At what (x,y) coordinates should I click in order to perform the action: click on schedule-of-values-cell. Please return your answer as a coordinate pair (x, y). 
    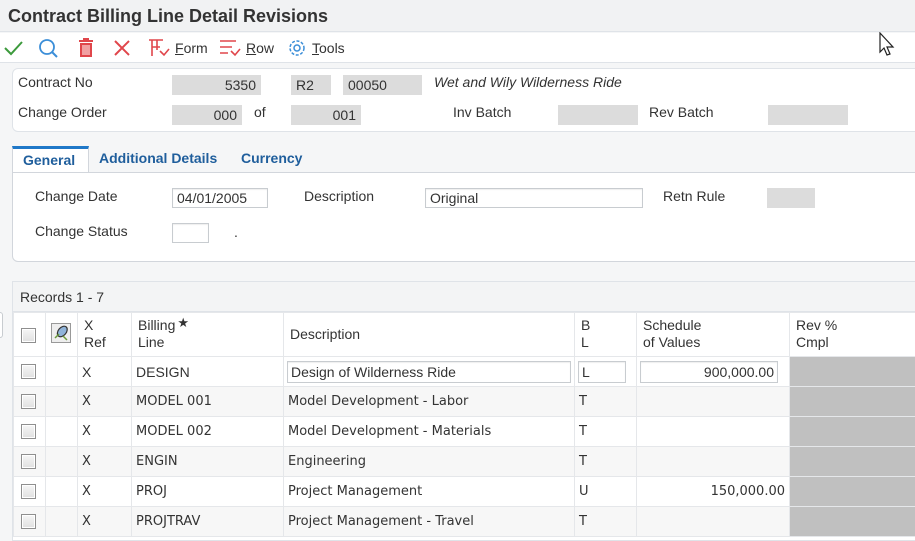
    Looking at the image, I should click on (713, 402).